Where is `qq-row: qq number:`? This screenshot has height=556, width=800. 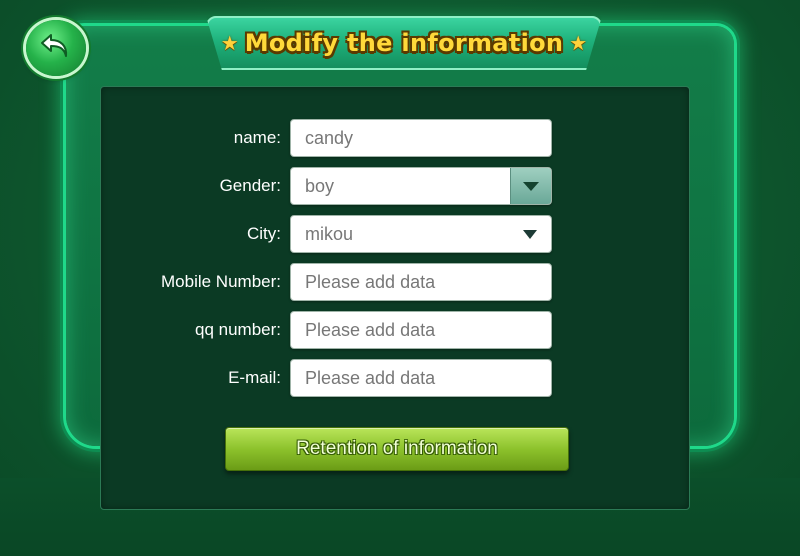 qq-row: qq number: is located at coordinates (395, 330).